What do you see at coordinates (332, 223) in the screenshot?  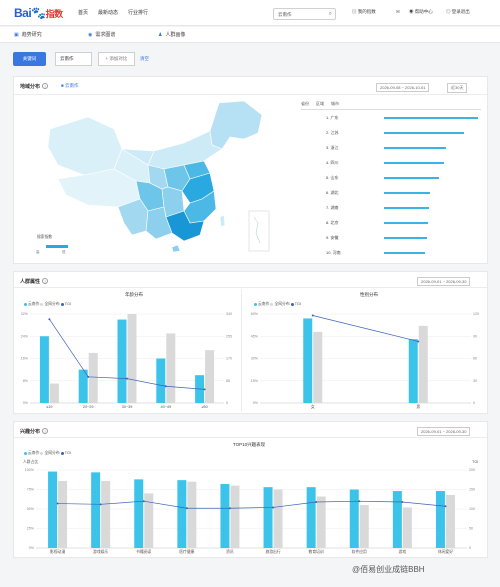 I see `ranking-row: 8. 北京` at bounding box center [332, 223].